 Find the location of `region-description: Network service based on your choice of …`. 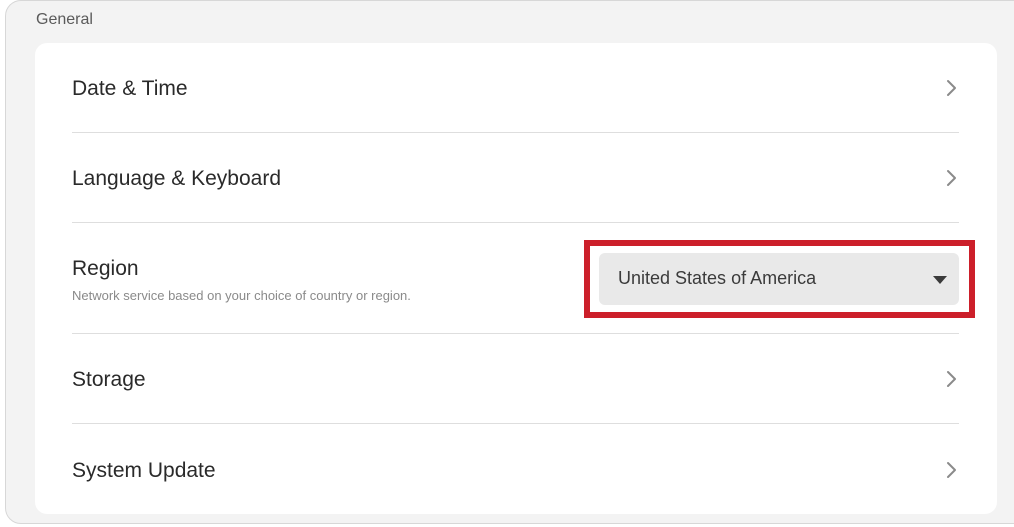

region-description: Network service based on your choice of … is located at coordinates (241, 295).